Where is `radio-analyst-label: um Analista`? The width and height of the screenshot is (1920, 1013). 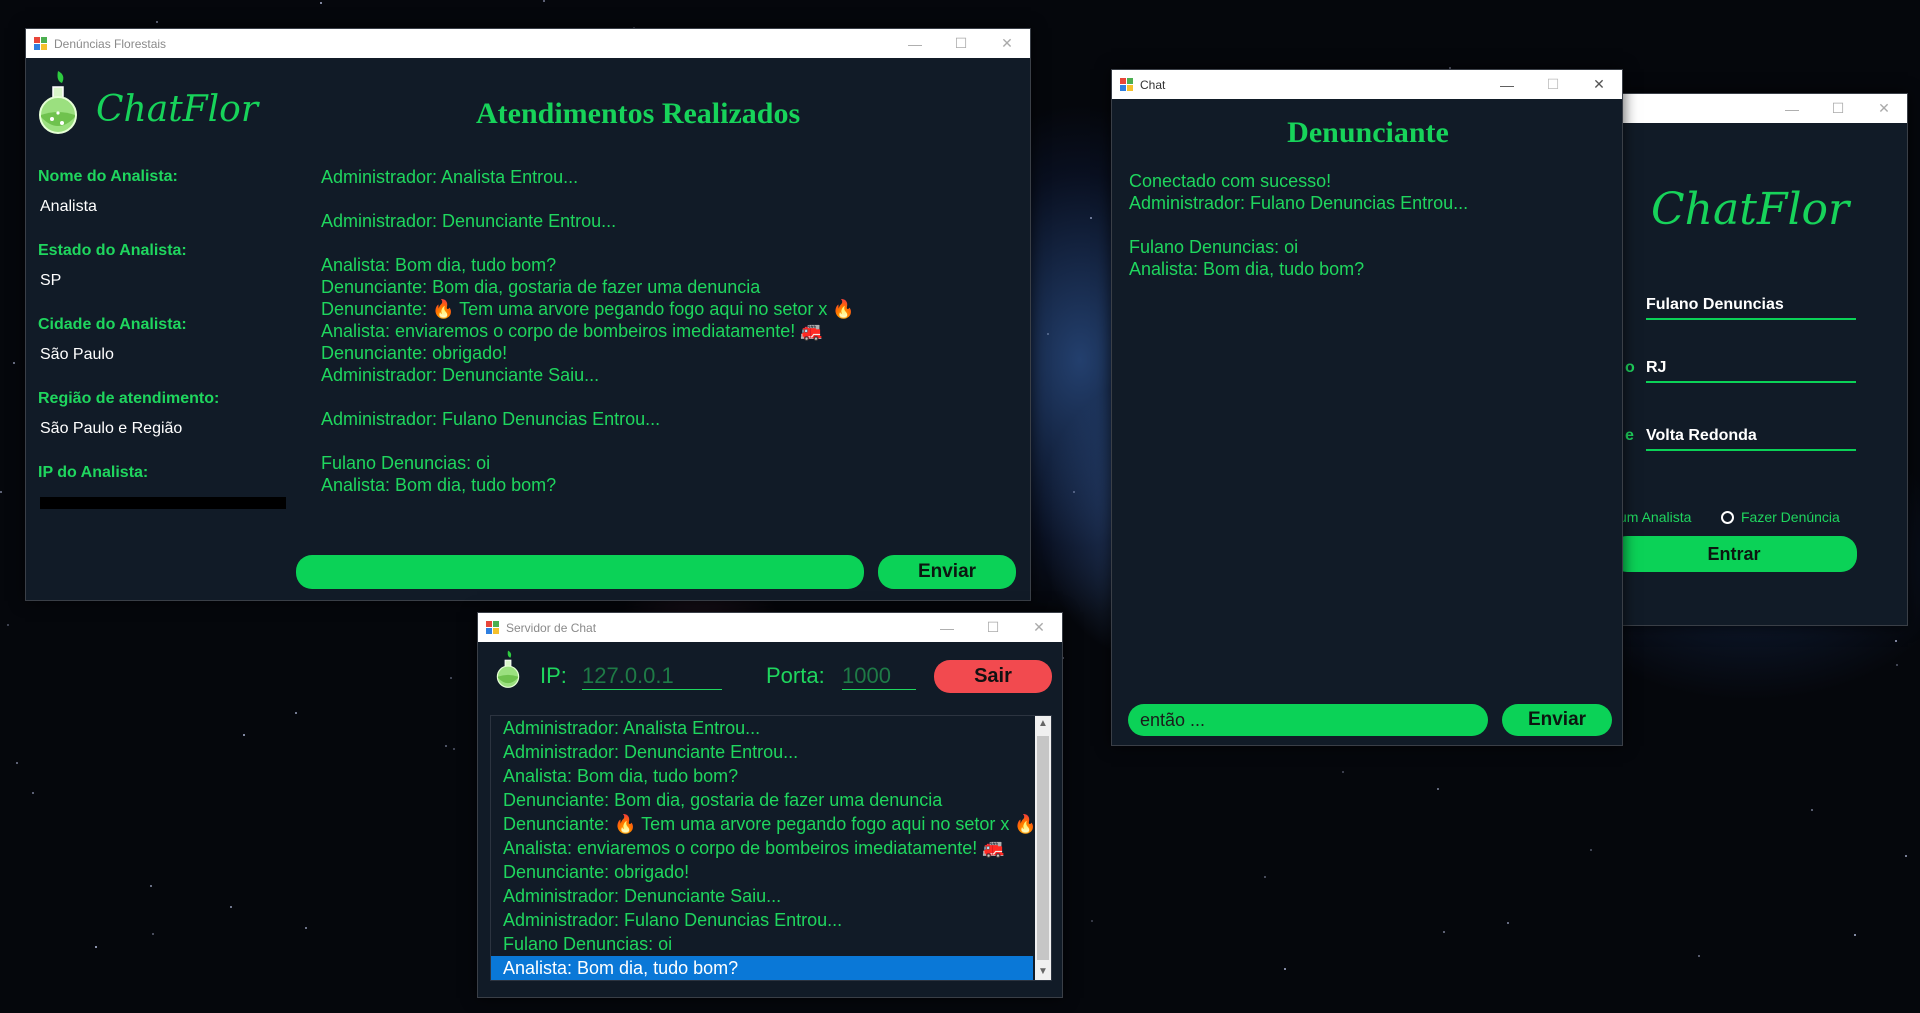
radio-analyst-label: um Analista is located at coordinates (1655, 517).